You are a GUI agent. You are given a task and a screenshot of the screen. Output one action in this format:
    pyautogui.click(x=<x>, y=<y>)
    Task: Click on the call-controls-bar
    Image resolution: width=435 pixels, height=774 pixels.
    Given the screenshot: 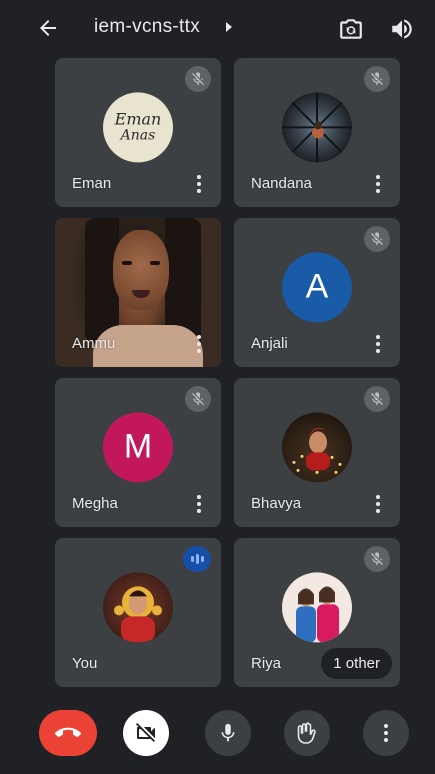 What is the action you would take?
    pyautogui.click(x=217, y=737)
    